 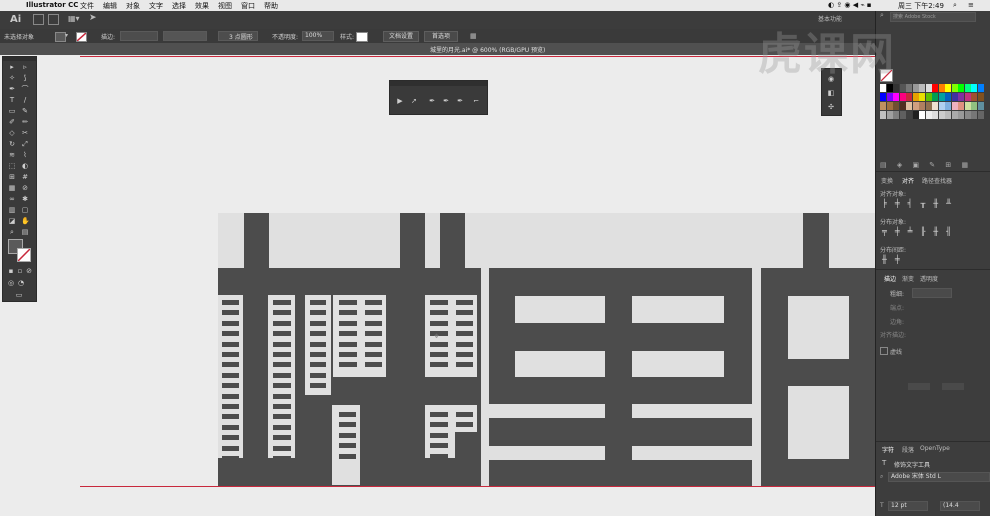 What do you see at coordinates (473, 36) in the screenshot?
I see `more-options-icon: ▦` at bounding box center [473, 36].